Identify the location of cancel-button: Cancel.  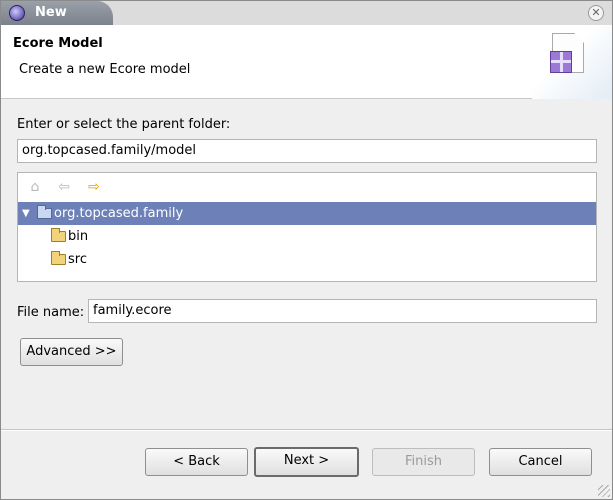
(540, 462).